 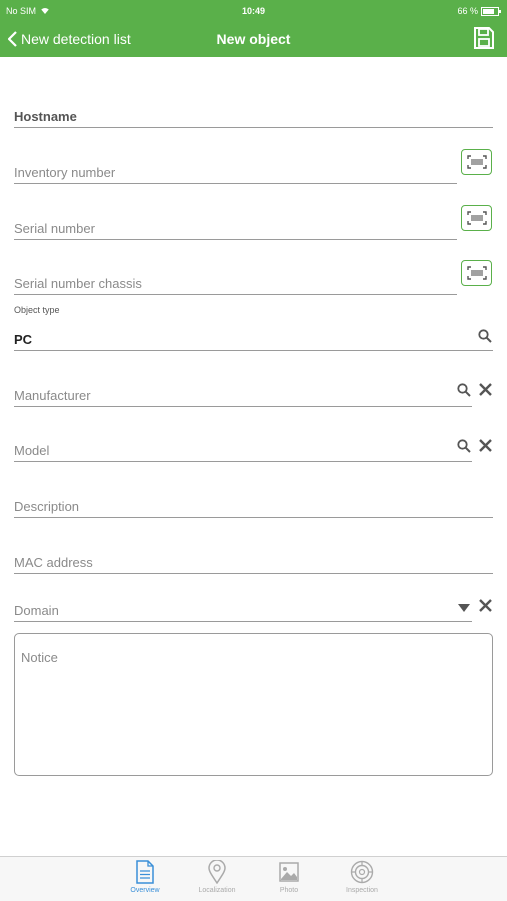 I want to click on photo-icon, so click(x=289, y=872).